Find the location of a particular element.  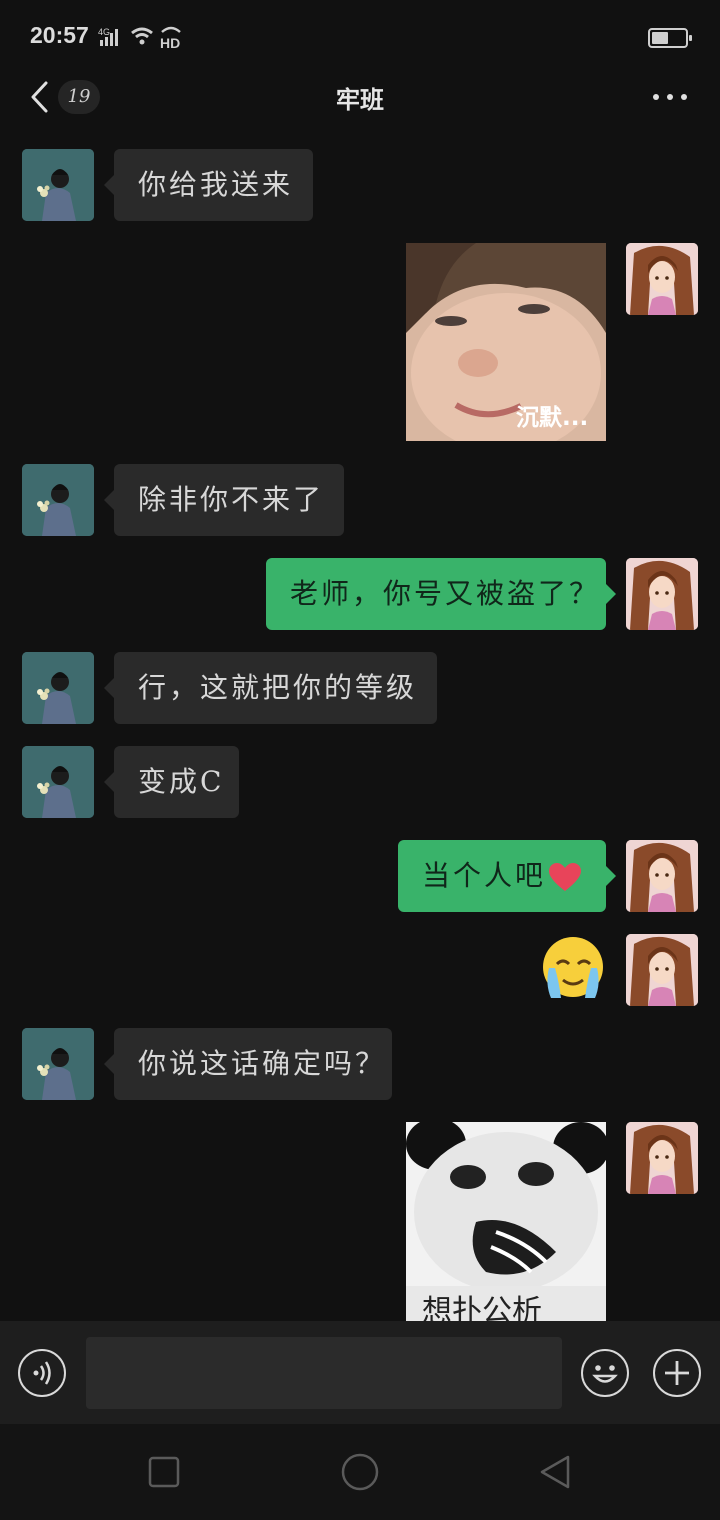

plus-icon is located at coordinates (677, 1373).